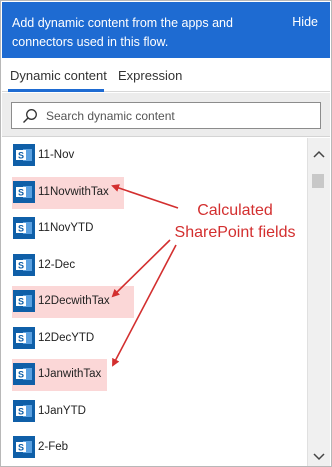 This screenshot has width=332, height=467. I want to click on tab-bar: Dynamic content Expression, so click(166, 75).